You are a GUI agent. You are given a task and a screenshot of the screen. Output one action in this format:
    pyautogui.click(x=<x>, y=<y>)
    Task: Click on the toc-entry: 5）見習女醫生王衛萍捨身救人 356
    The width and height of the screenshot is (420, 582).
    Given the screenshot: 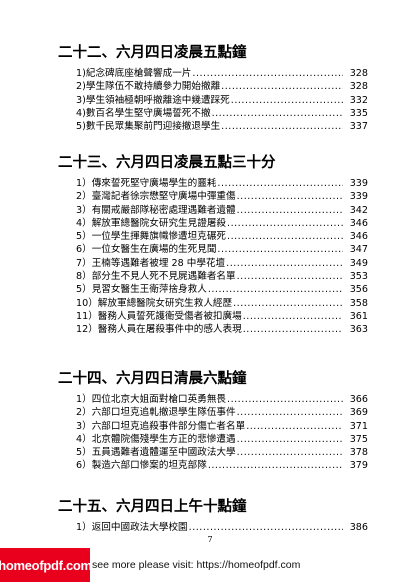 What is the action you would take?
    pyautogui.click(x=213, y=289)
    